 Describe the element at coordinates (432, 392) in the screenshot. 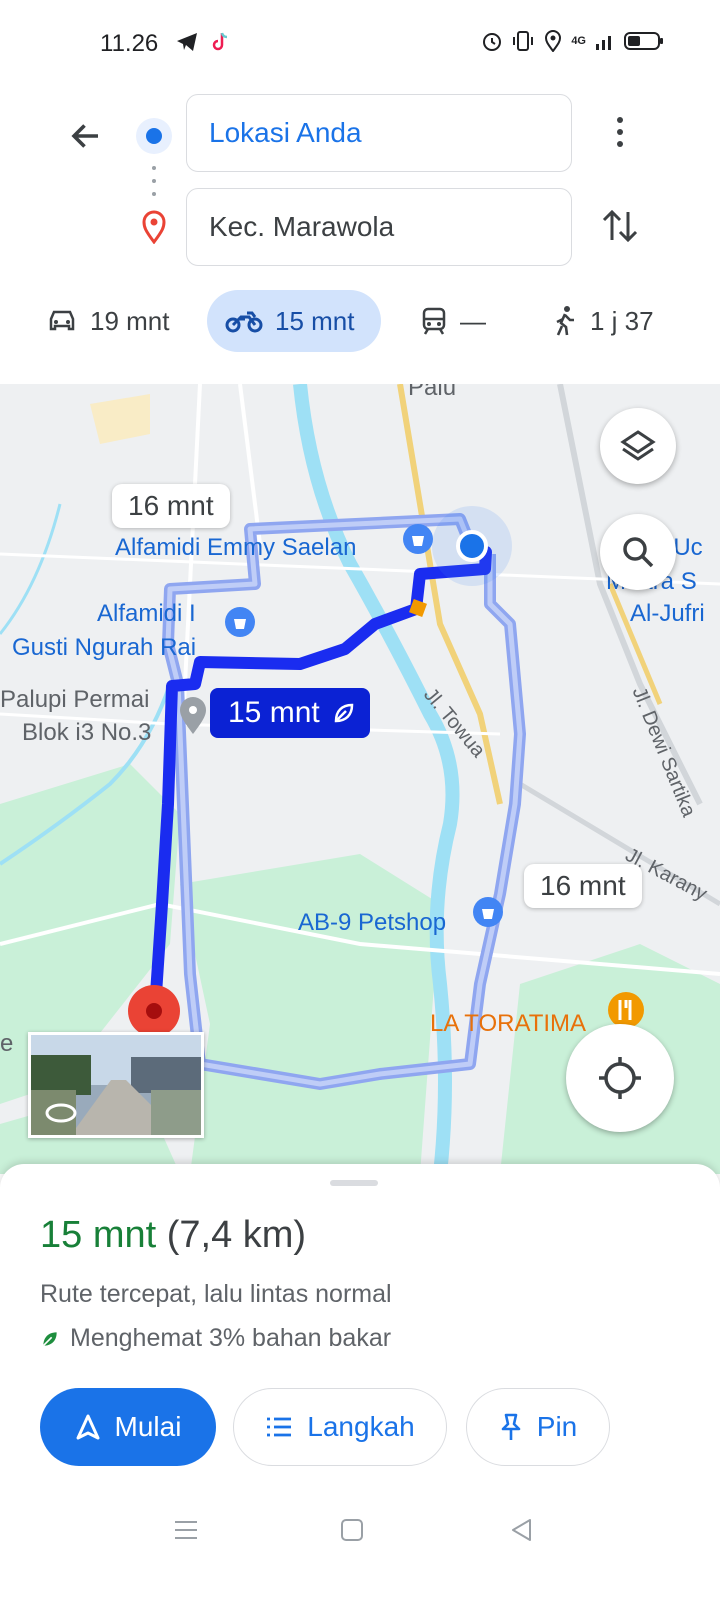

I see `map-label-palu: Palu` at that location.